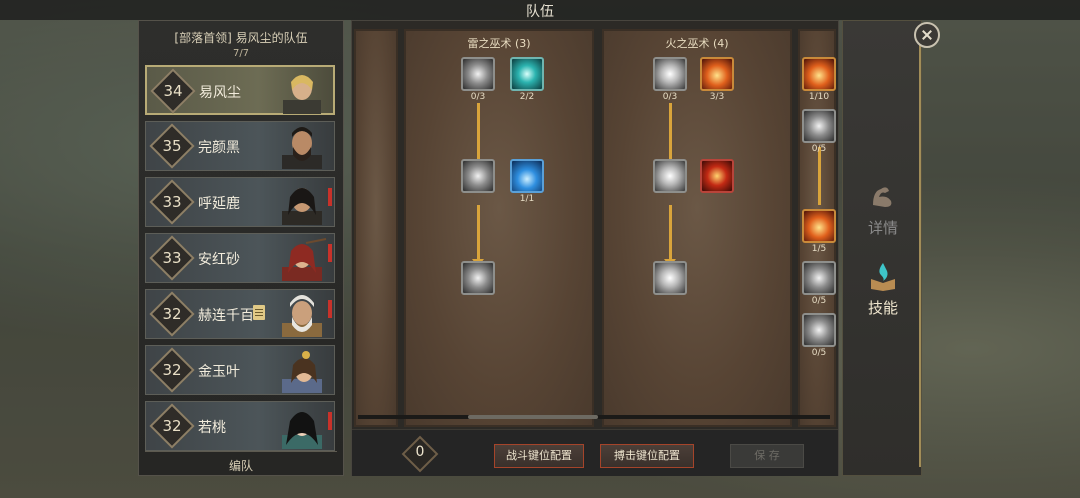  I want to click on formation-button: 编队, so click(241, 462).